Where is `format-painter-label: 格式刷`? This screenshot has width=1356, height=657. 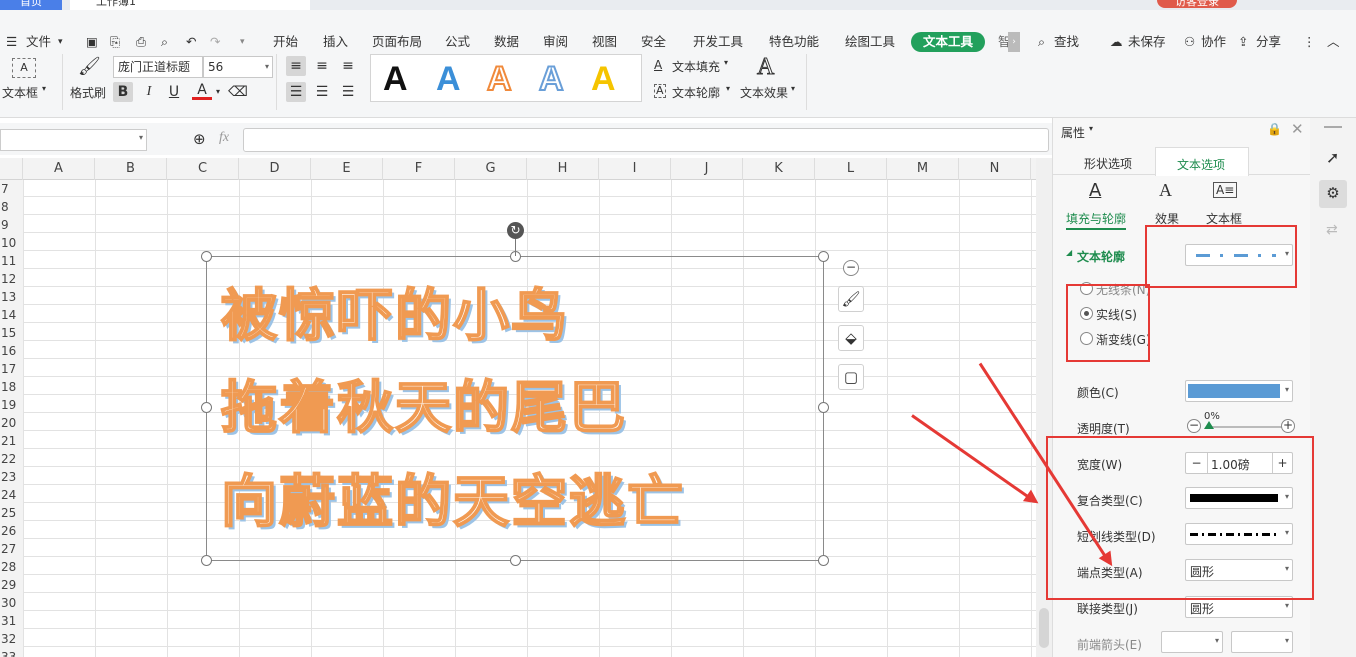 format-painter-label: 格式刷 is located at coordinates (88, 92).